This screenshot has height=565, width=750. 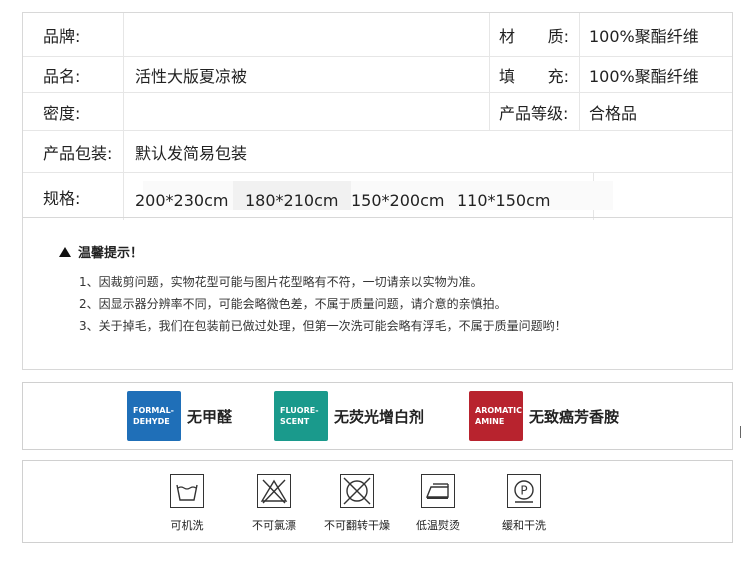 I want to click on aromatic-amine-tile: AROMATIC AMINE, so click(x=496, y=416).